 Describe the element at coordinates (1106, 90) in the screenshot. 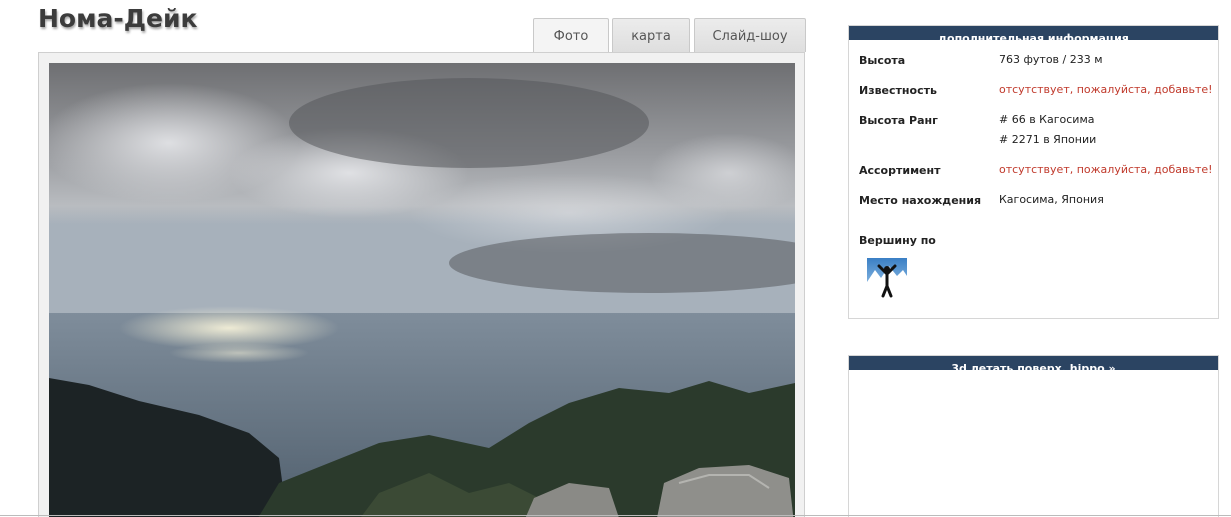

I see `prominence-value: отсутствует, пожалуйста, добавьте!` at that location.